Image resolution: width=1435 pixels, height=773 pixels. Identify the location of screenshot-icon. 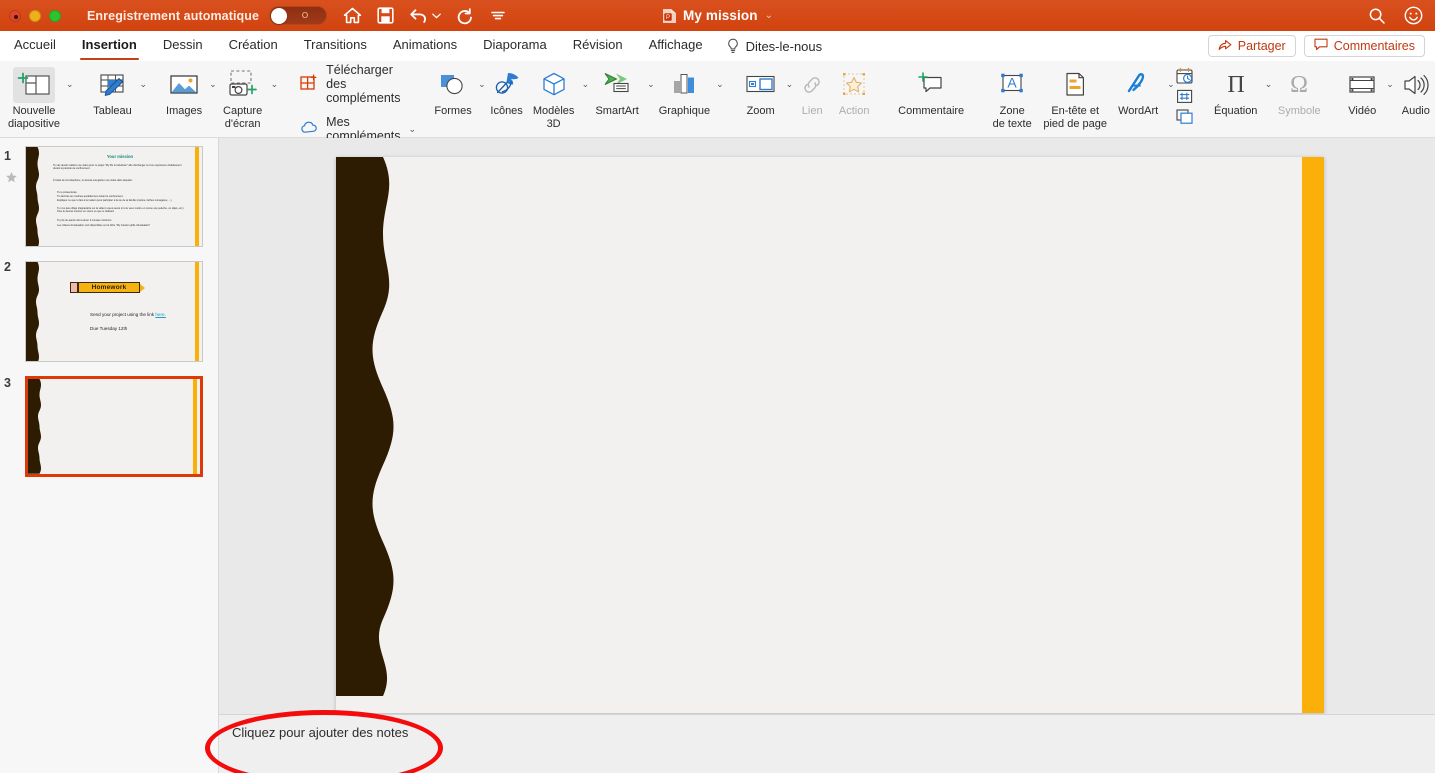
(243, 85).